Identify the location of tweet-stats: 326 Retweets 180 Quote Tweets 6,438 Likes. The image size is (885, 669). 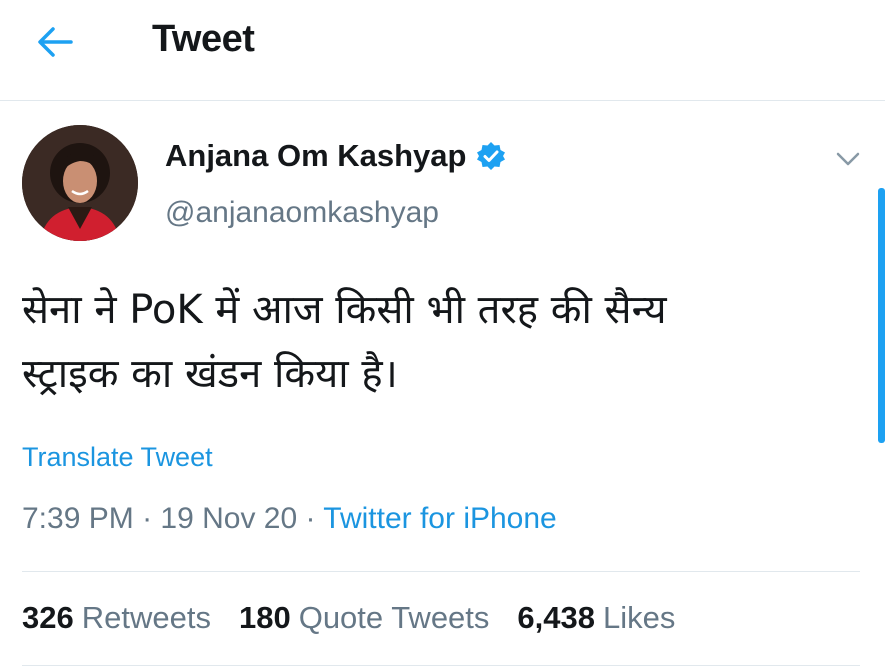
(348, 618).